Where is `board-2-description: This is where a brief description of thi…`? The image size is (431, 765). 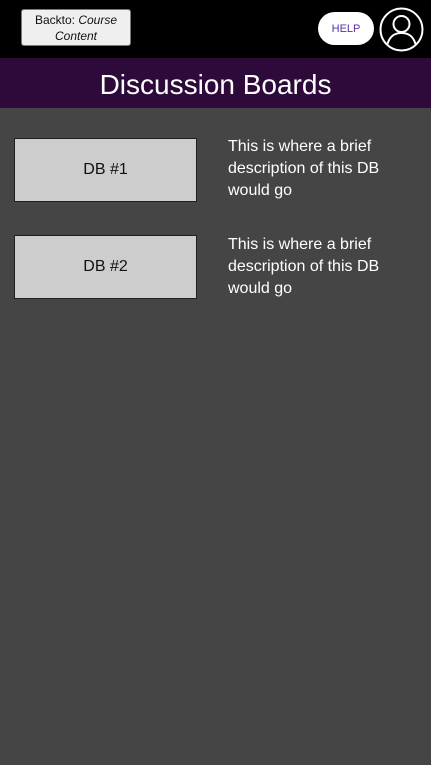
board-2-description: This is where a brief description of thi… is located at coordinates (304, 266).